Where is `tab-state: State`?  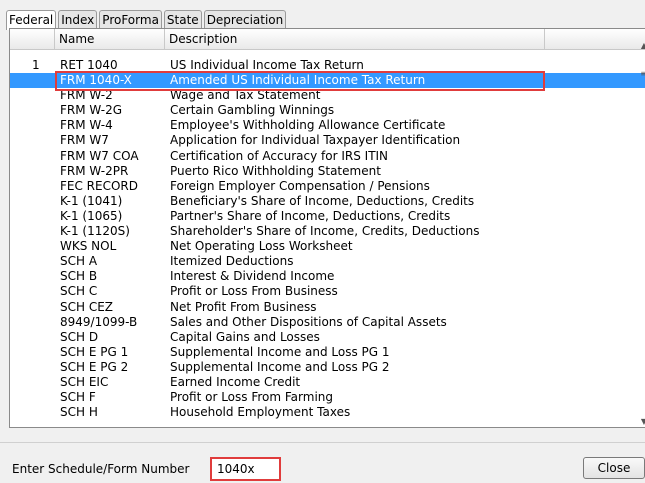 tab-state: State is located at coordinates (182, 19).